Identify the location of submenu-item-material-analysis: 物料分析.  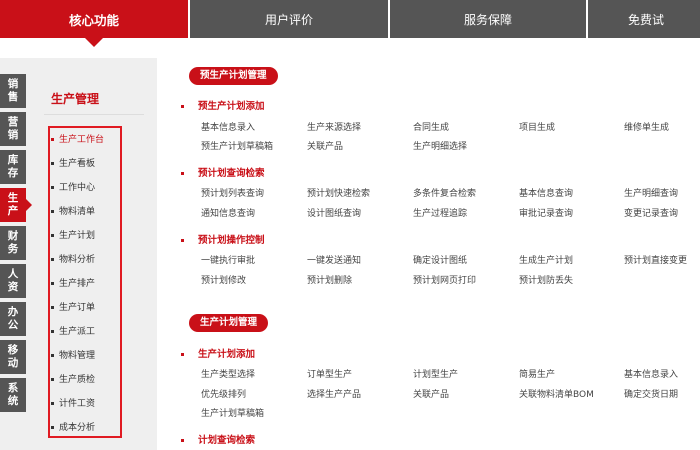
(73, 258).